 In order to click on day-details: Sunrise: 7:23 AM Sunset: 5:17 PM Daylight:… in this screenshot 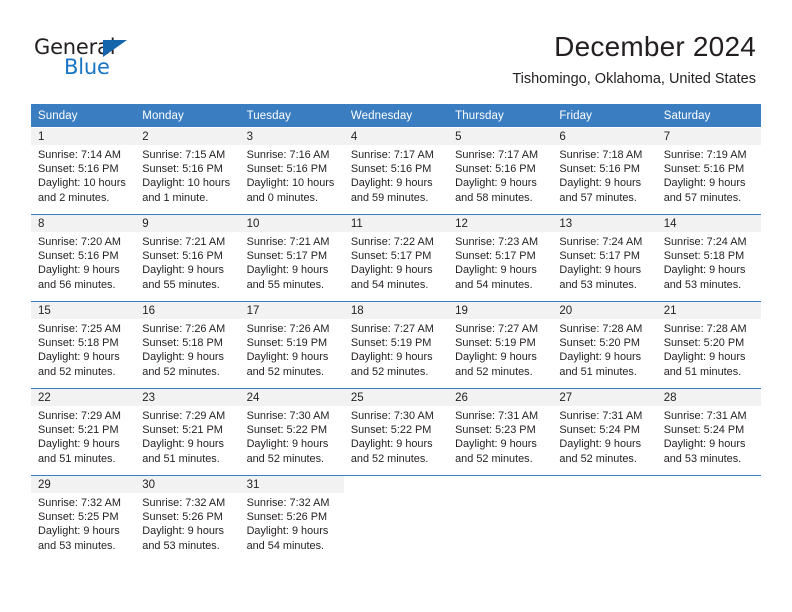, I will do `click(500, 262)`.